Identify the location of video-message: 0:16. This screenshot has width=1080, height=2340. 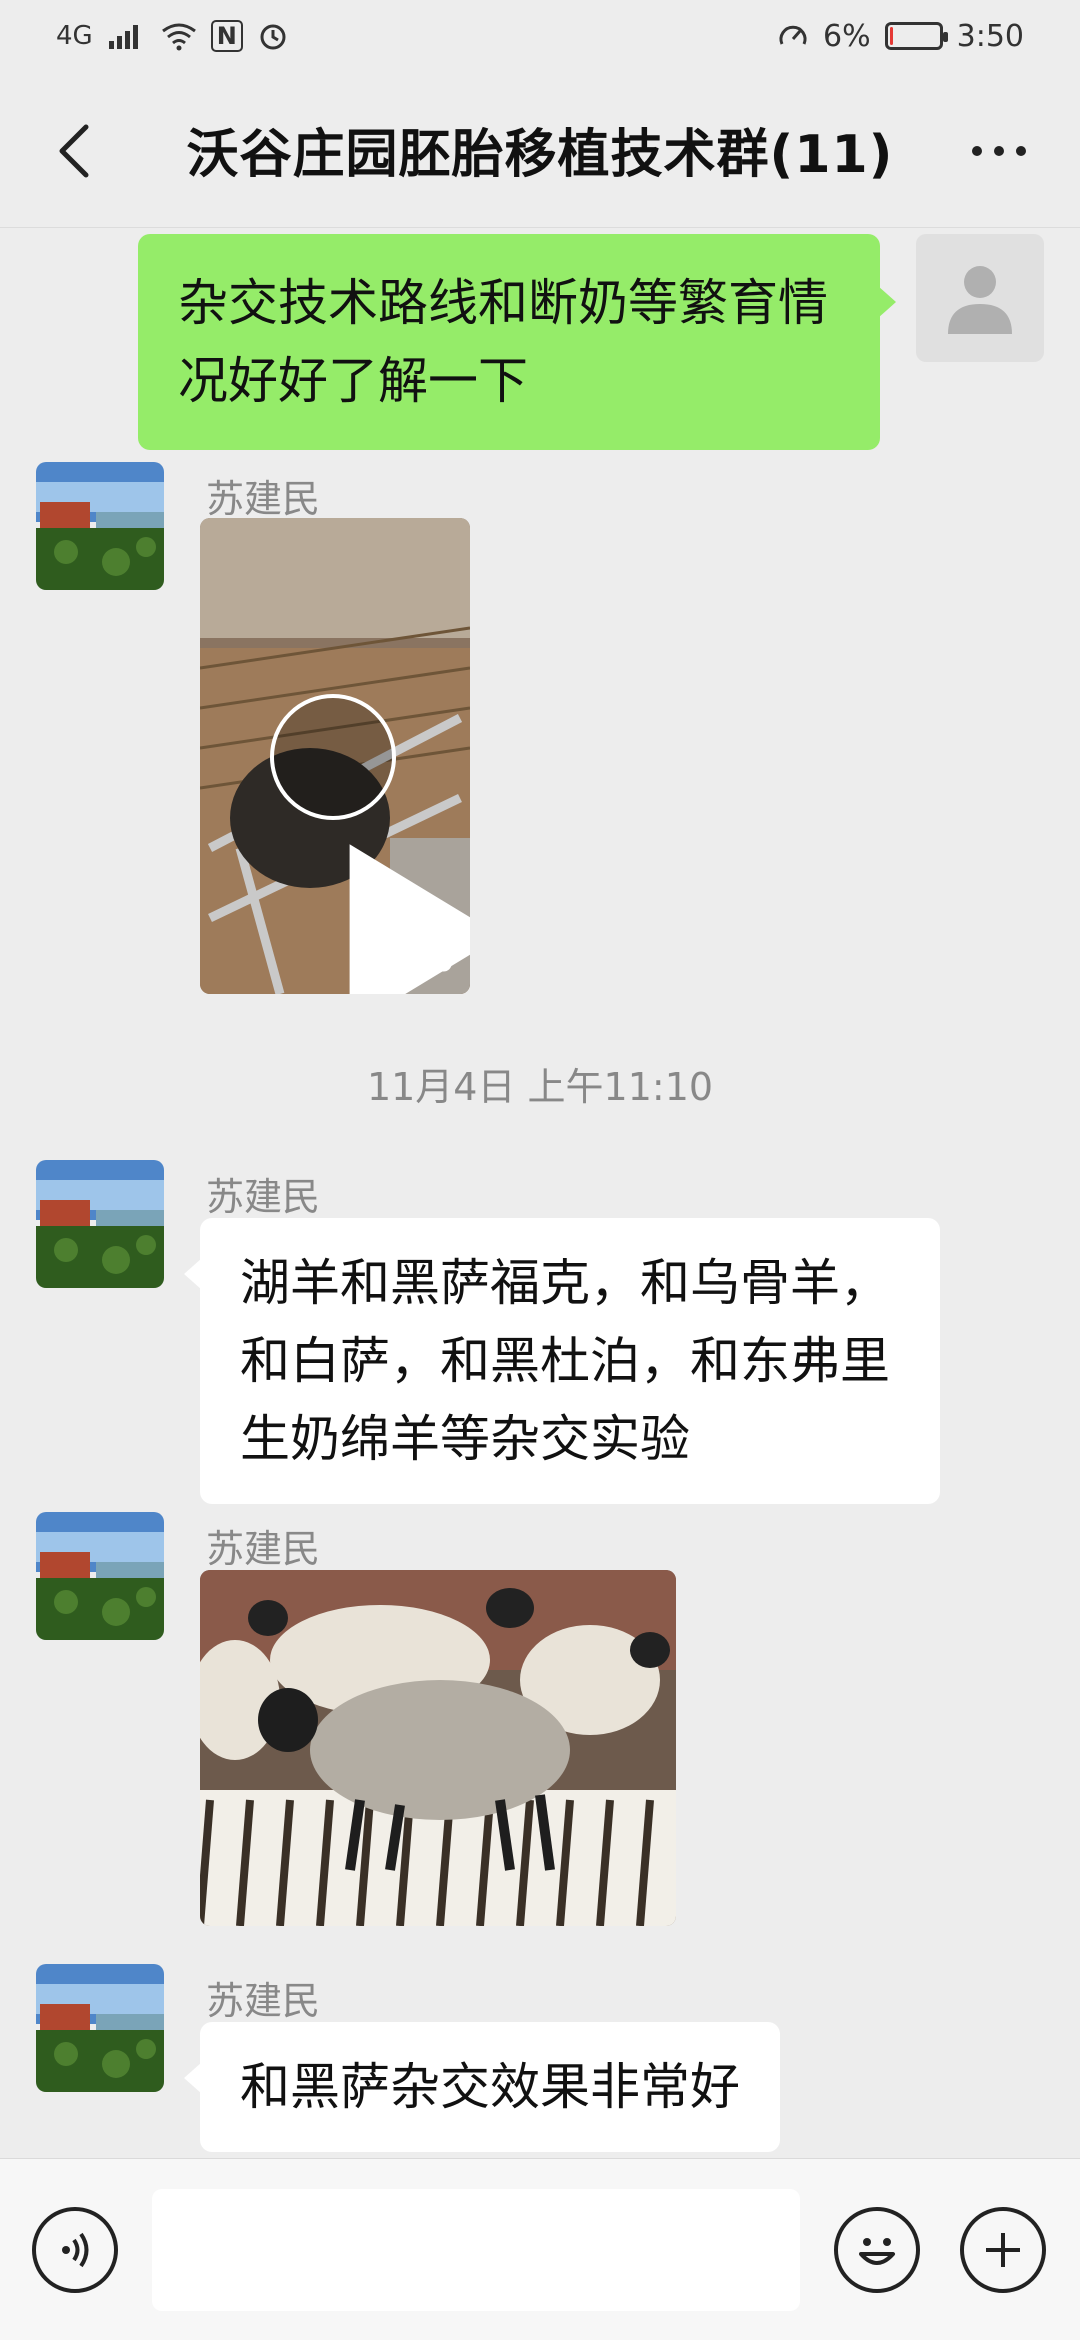
(335, 756).